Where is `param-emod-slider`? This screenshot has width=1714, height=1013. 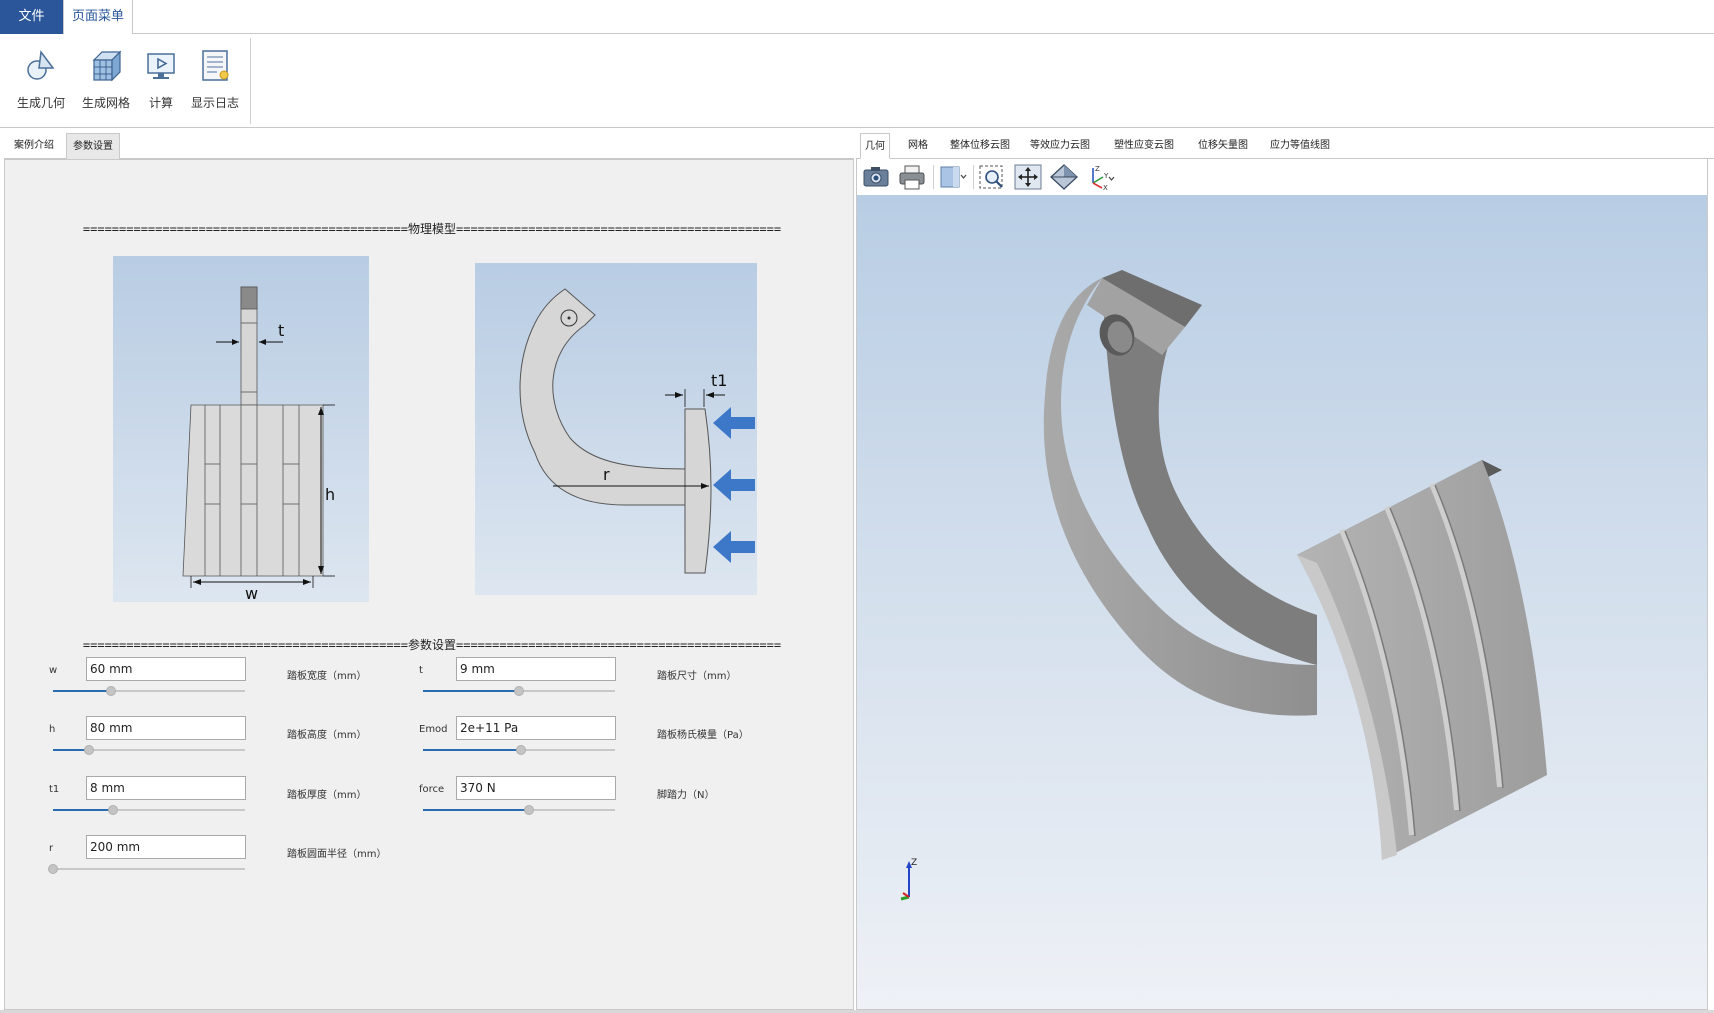 param-emod-slider is located at coordinates (519, 750).